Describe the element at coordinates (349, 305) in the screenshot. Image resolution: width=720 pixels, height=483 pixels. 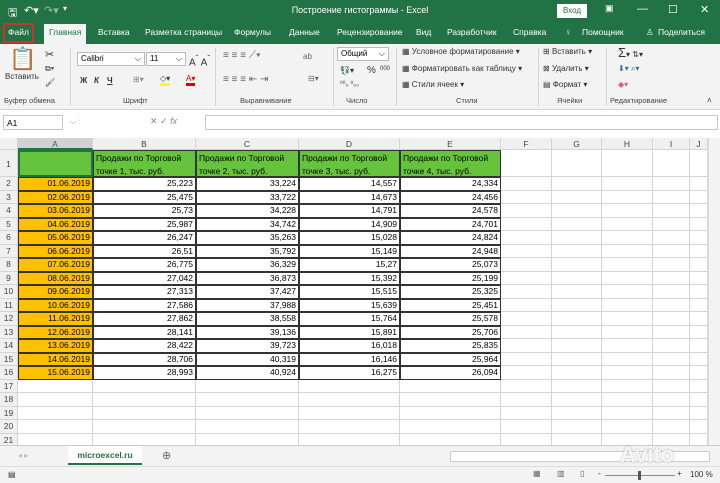
I see `value-cell: 15,639` at that location.